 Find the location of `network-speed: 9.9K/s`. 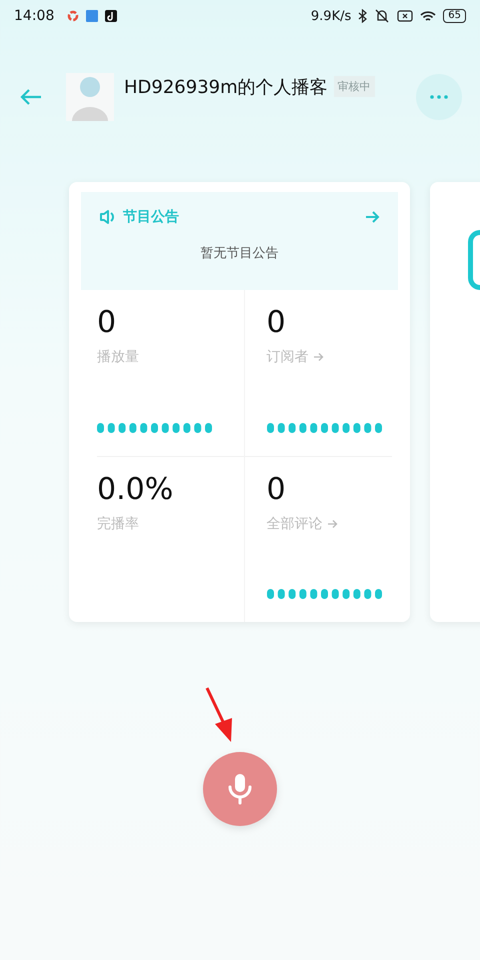

network-speed: 9.9K/s is located at coordinates (331, 16).